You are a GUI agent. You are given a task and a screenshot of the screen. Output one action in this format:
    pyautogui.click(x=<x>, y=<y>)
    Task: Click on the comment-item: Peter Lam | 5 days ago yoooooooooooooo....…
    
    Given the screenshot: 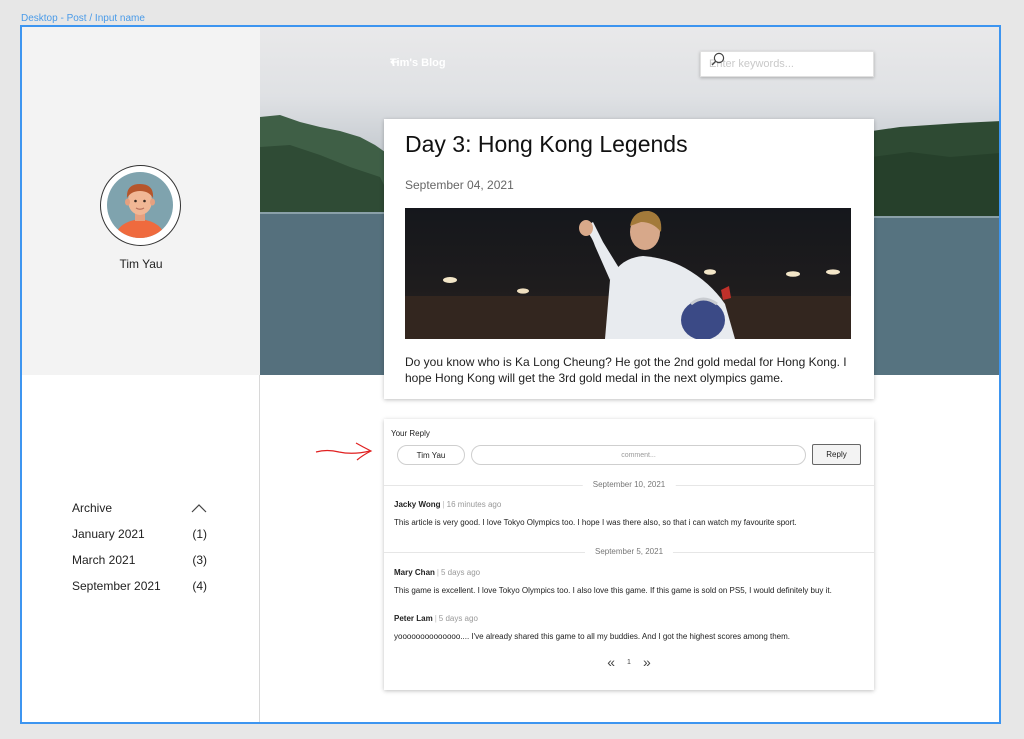 What is the action you would take?
    pyautogui.click(x=629, y=627)
    